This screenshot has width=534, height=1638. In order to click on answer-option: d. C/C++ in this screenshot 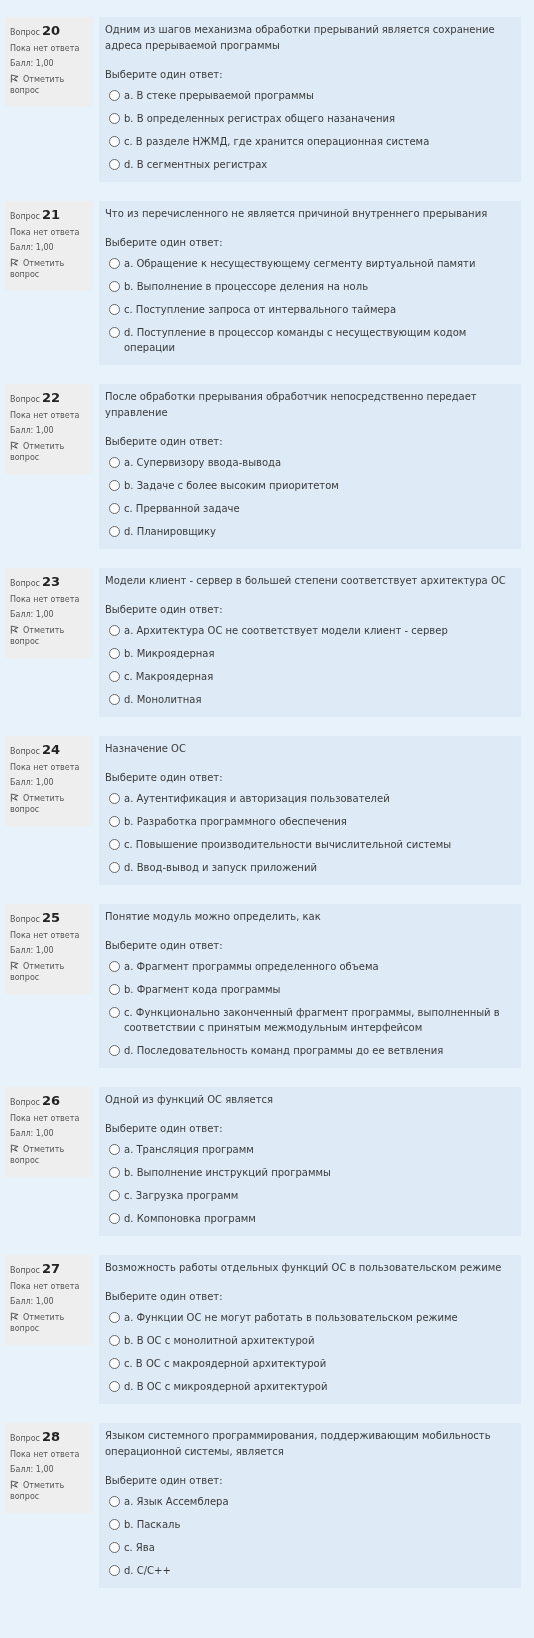, I will do `click(147, 1570)`.